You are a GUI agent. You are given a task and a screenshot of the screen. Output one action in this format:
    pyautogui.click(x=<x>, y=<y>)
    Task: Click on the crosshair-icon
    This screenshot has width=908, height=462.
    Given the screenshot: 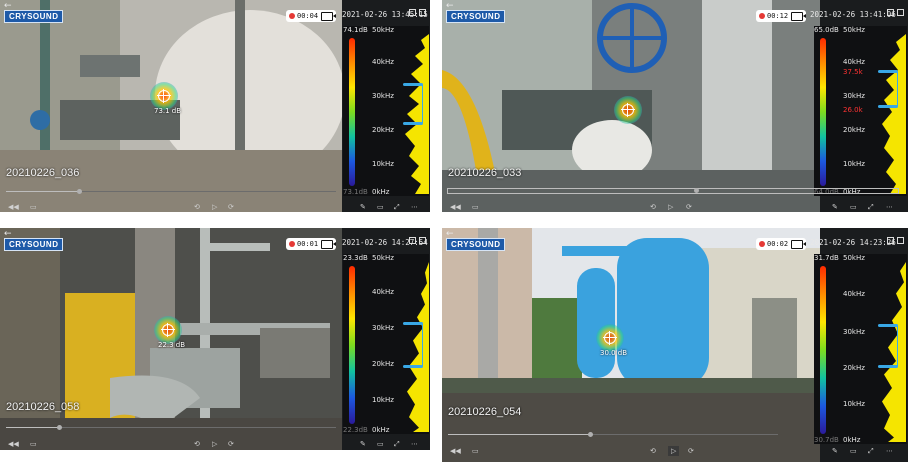 What is the action you would take?
    pyautogui.click(x=168, y=330)
    